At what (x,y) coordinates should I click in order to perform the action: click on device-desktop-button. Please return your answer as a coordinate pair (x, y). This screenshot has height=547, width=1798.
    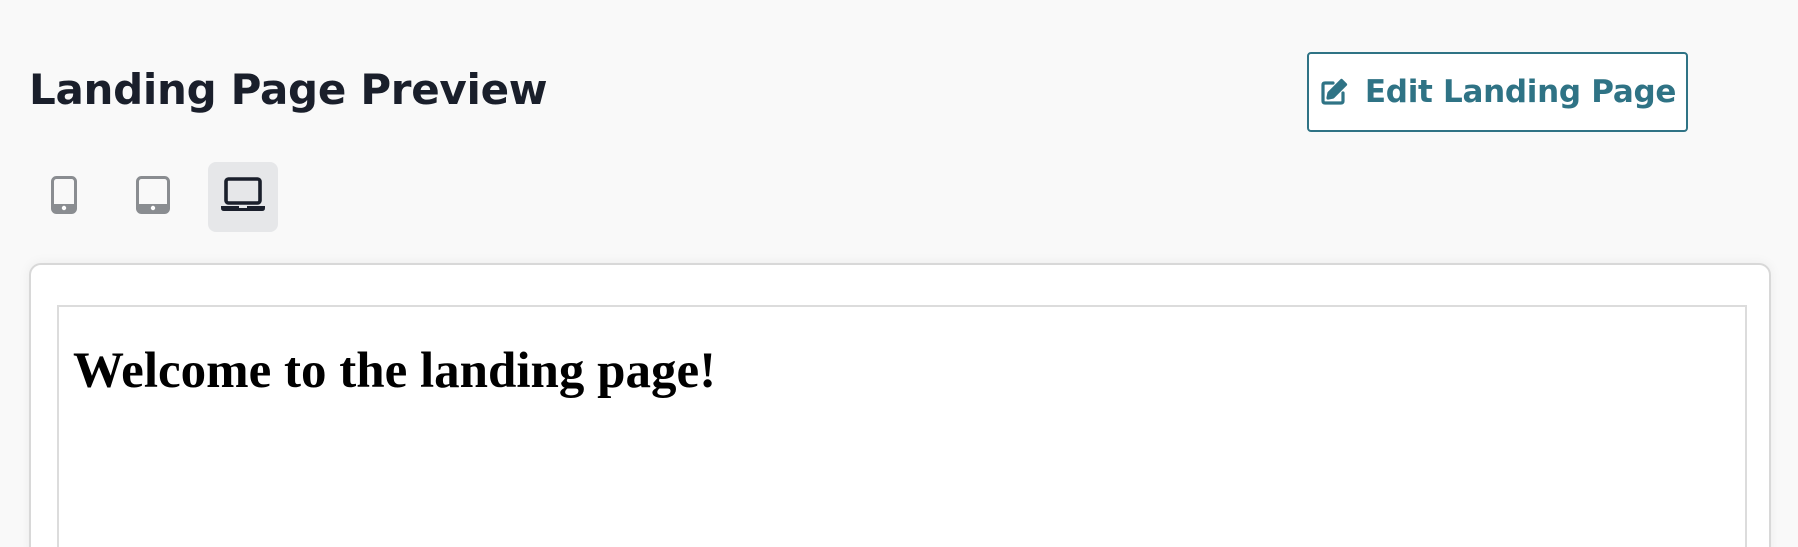
    Looking at the image, I should click on (243, 197).